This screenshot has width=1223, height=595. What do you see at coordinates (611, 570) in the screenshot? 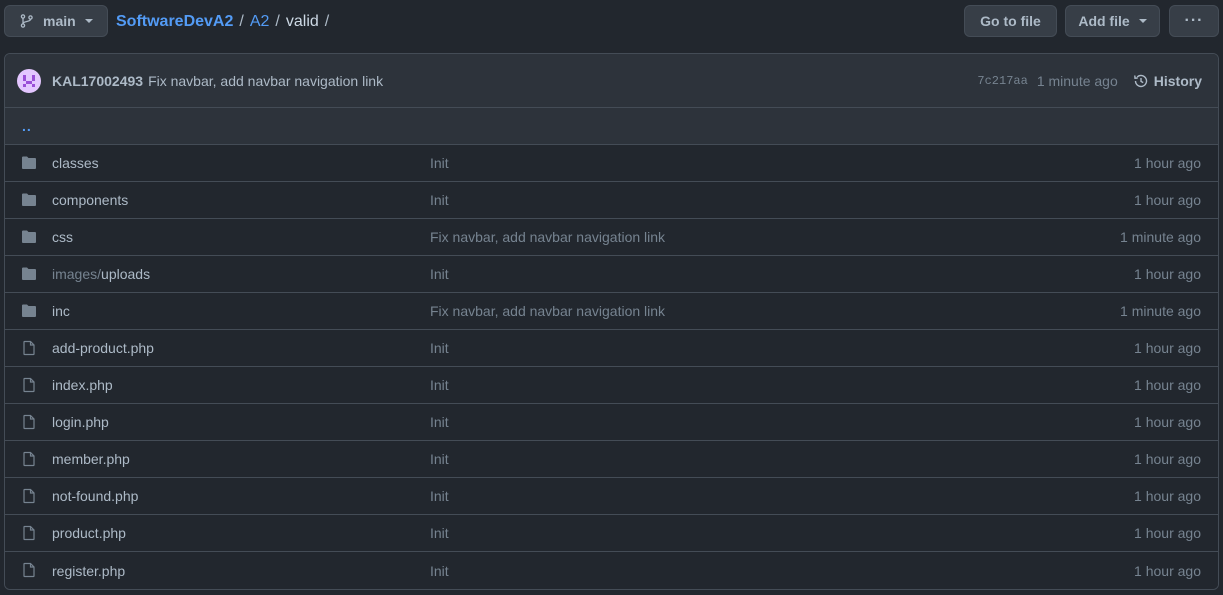
I see `file-row: register.php Init 1 hour ago` at bounding box center [611, 570].